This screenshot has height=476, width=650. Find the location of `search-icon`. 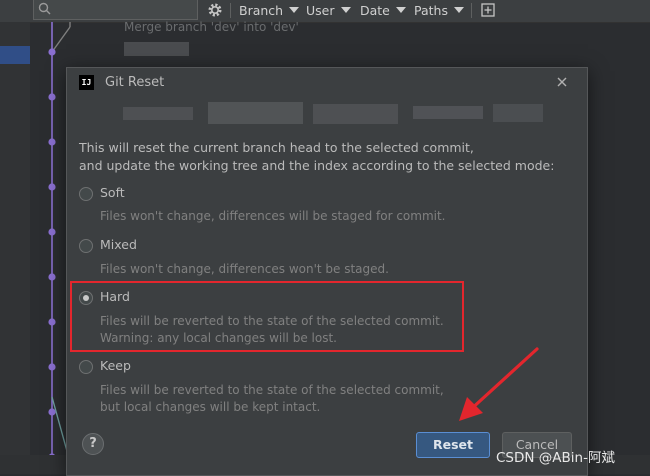

search-icon is located at coordinates (44, 8).